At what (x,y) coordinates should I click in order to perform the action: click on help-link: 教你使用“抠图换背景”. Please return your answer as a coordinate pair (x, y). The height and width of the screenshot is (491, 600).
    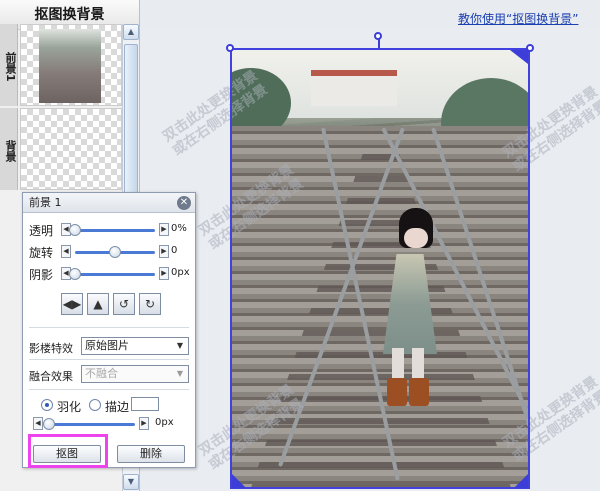
    Looking at the image, I should click on (518, 18).